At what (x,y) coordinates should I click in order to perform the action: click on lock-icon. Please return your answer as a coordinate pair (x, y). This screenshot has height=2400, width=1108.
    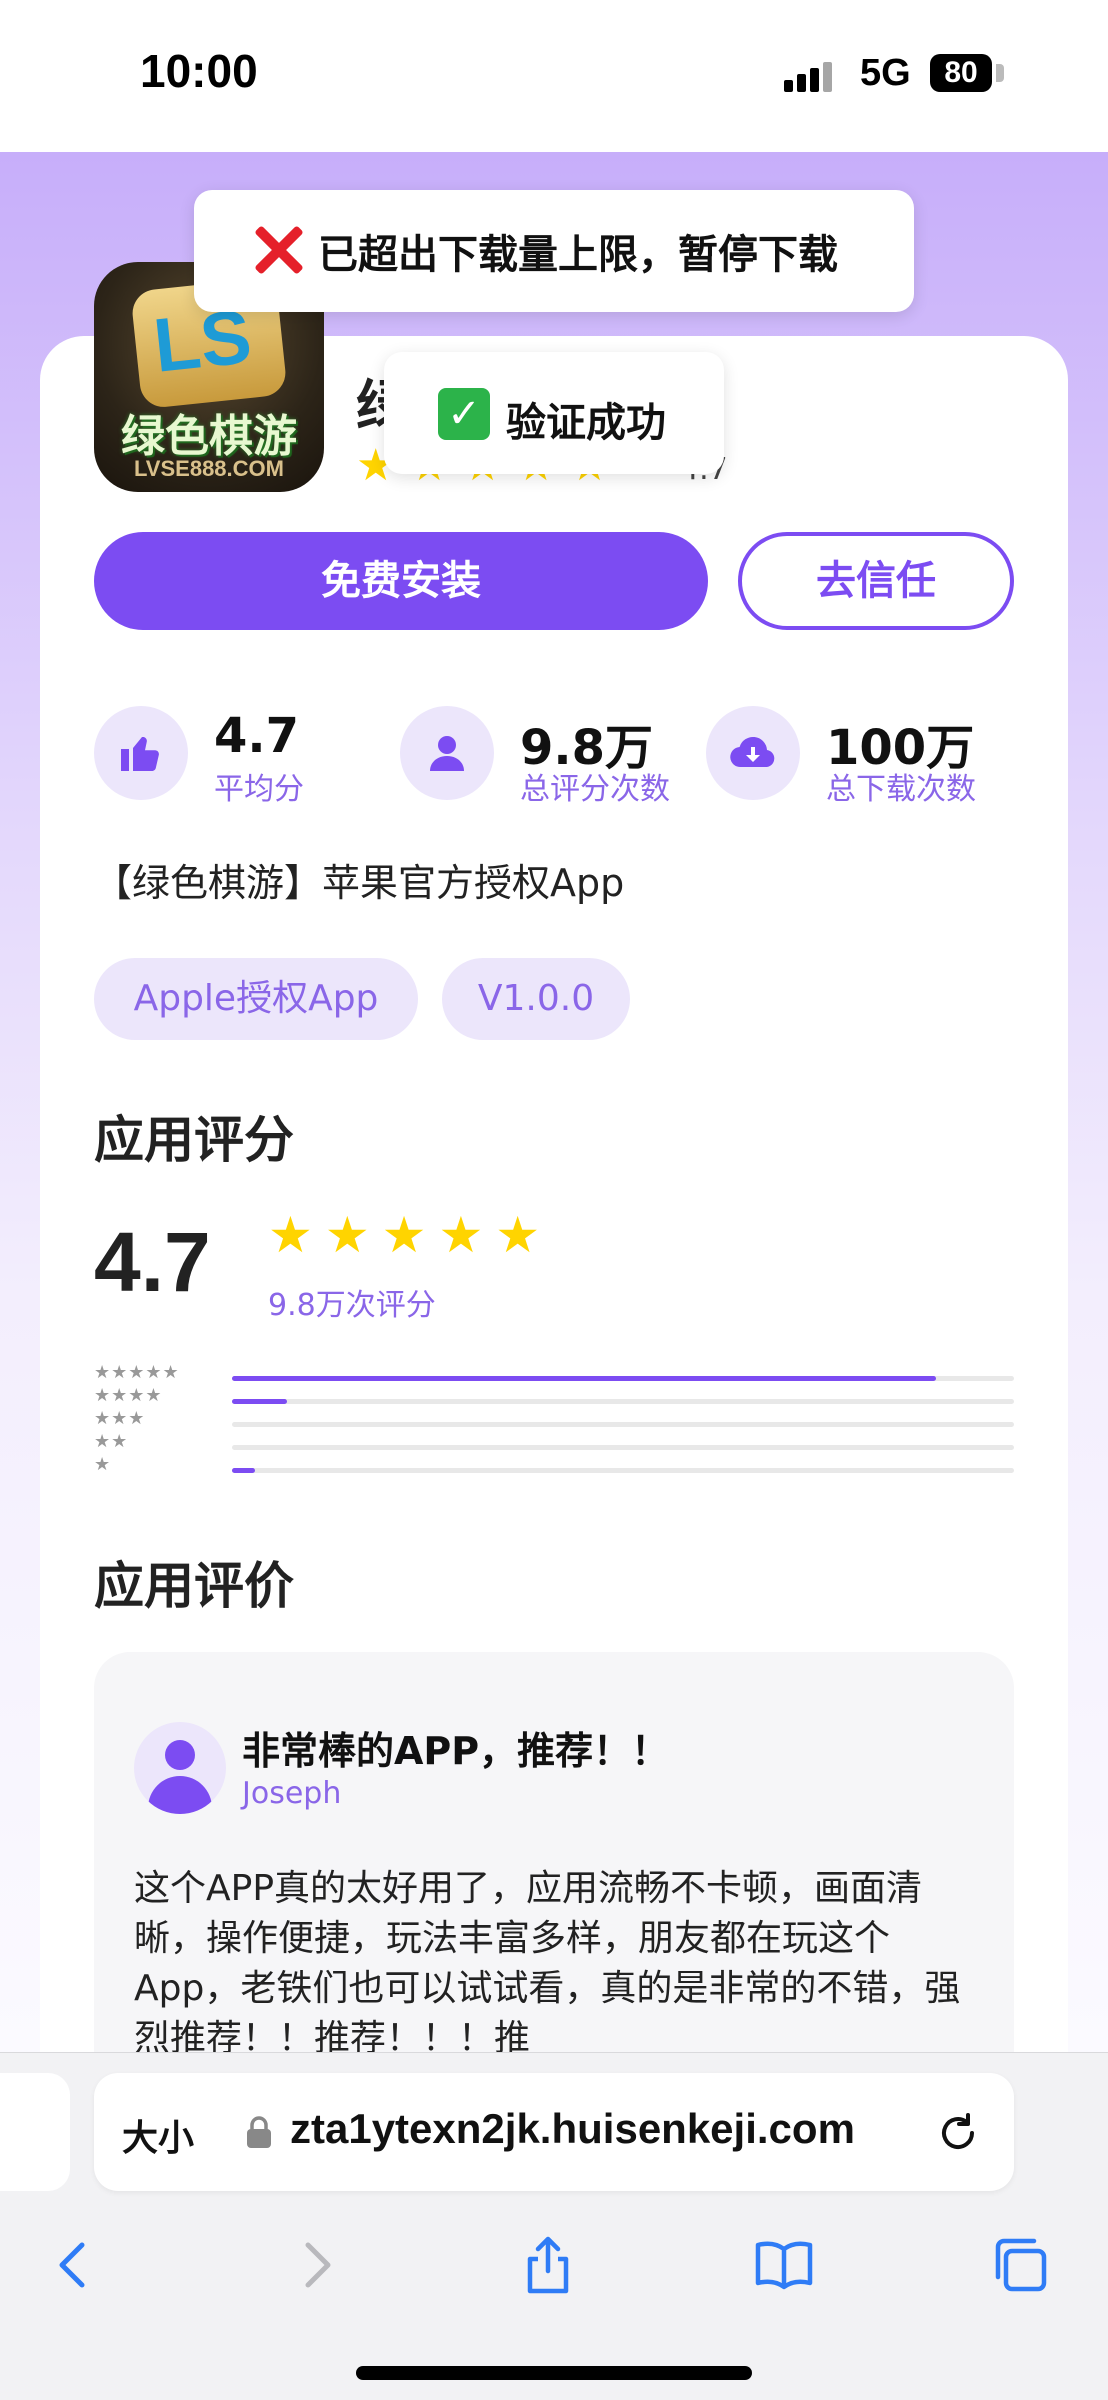
    Looking at the image, I should click on (259, 2132).